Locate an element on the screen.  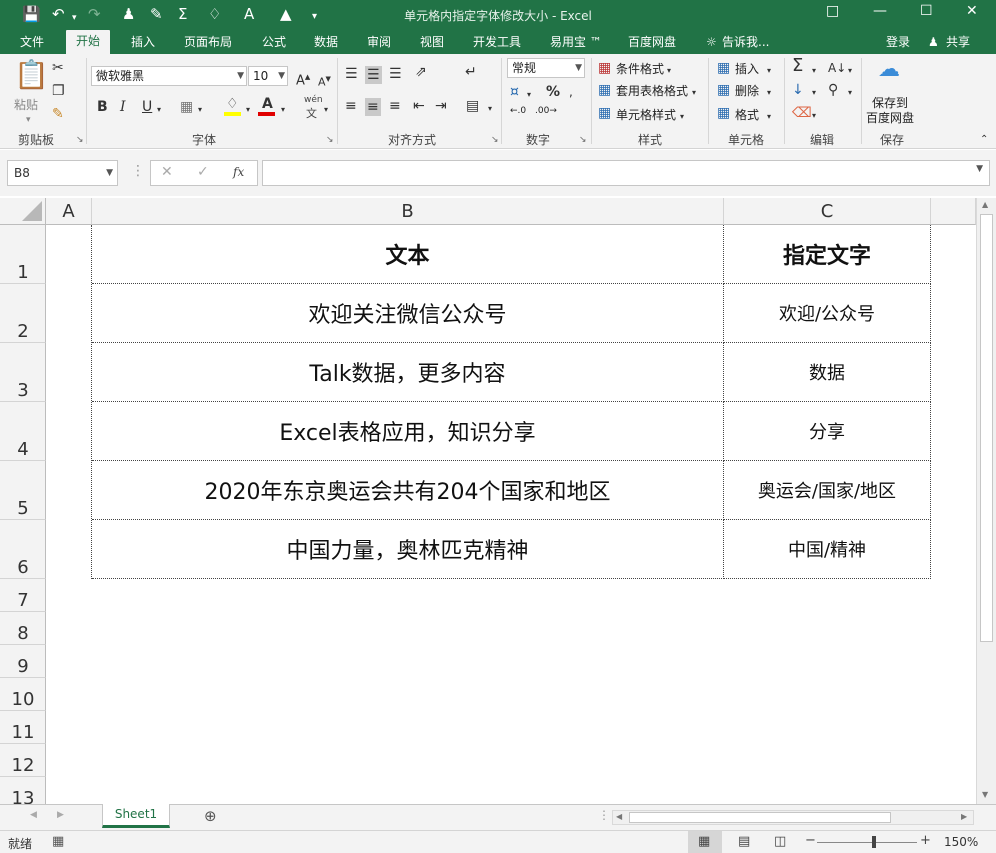
close-icon: ✕ is located at coordinates (972, 11).